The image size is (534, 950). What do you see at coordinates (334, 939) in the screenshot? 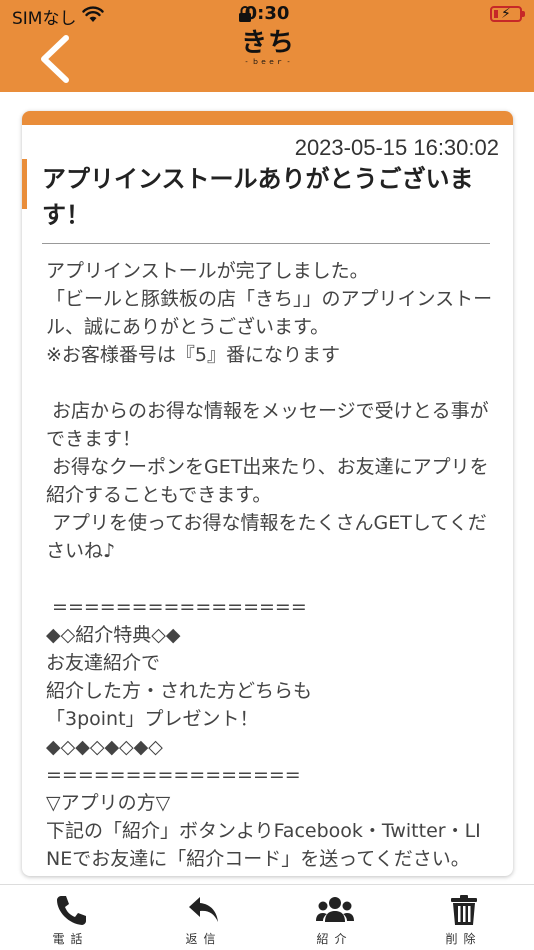
I see `share-label: 紹介` at bounding box center [334, 939].